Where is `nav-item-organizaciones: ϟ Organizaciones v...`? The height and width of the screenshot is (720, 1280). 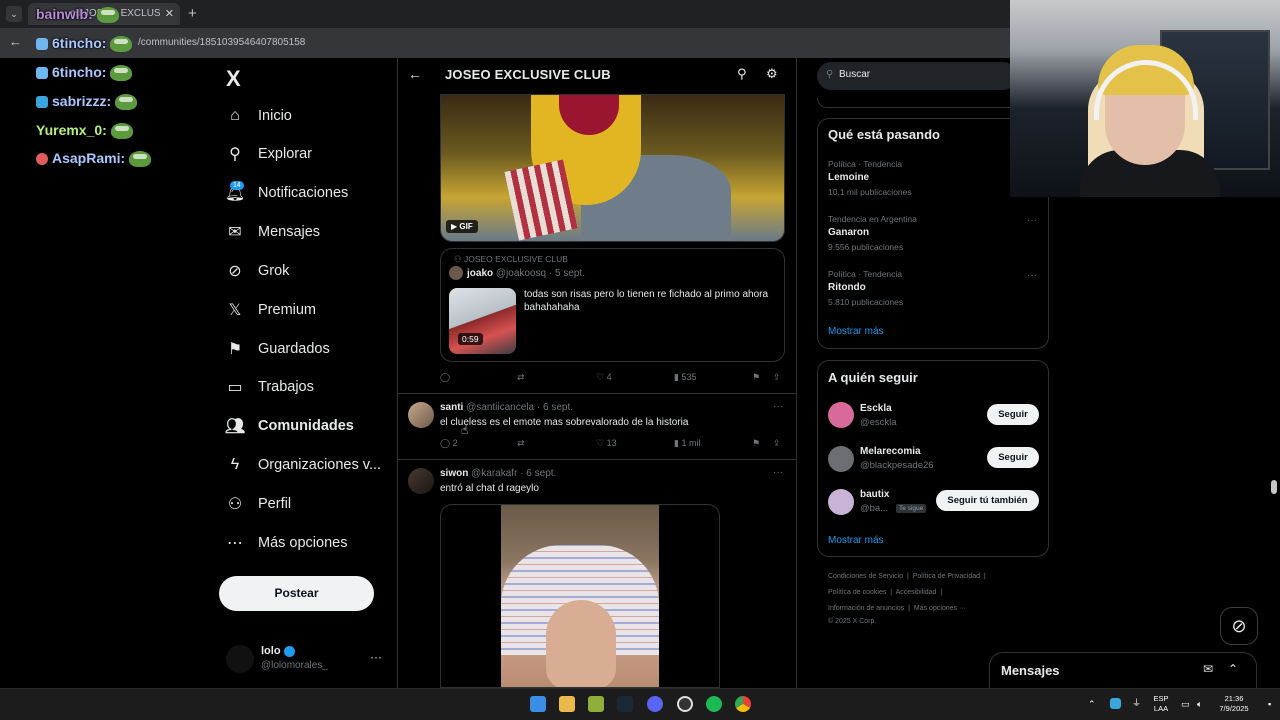
nav-item-organizaciones: ϟ Organizaciones v... is located at coordinates (303, 465).